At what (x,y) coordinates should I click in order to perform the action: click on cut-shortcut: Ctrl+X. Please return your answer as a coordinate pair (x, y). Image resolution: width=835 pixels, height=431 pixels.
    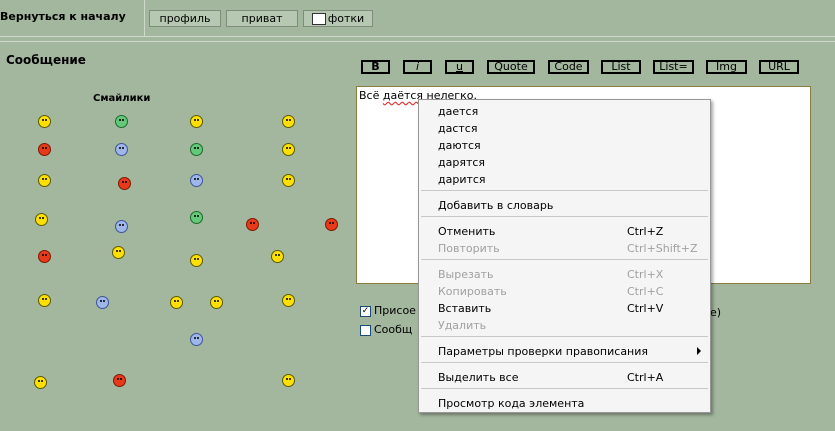
    Looking at the image, I should click on (645, 274).